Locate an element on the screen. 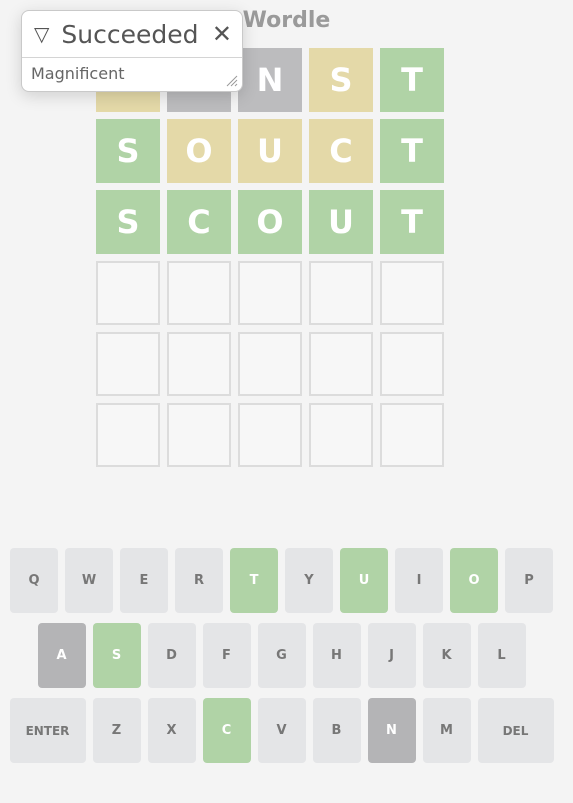 The image size is (573, 803). keyboard-row: QWERTYUIOP is located at coordinates (281, 580).